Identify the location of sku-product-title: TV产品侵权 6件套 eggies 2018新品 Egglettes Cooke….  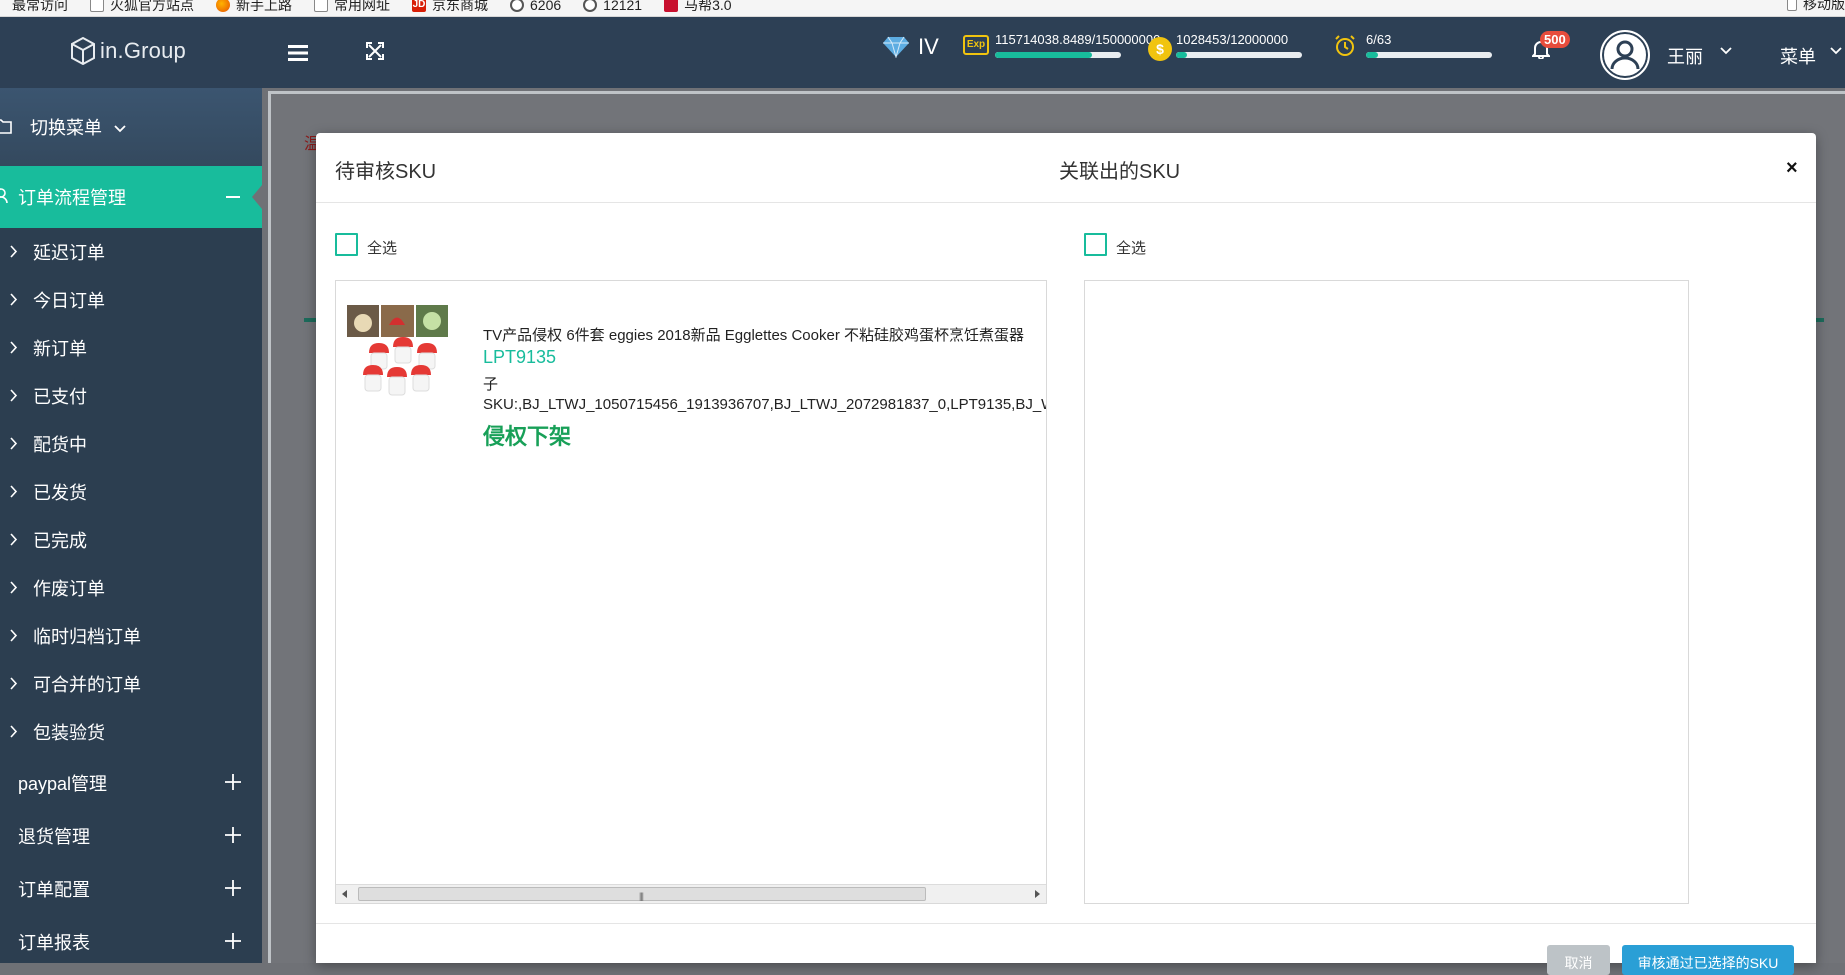
(753, 335).